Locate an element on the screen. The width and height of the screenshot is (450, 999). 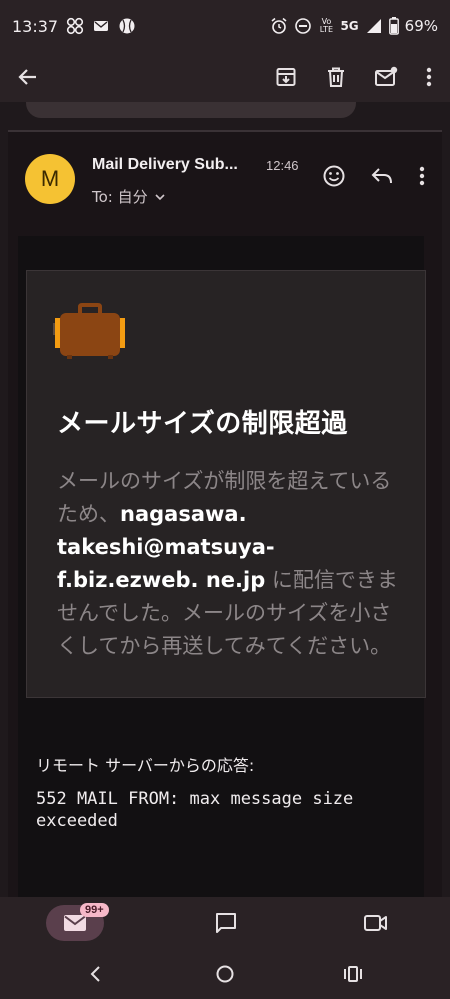
add-reaction-button is located at coordinates (334, 176).